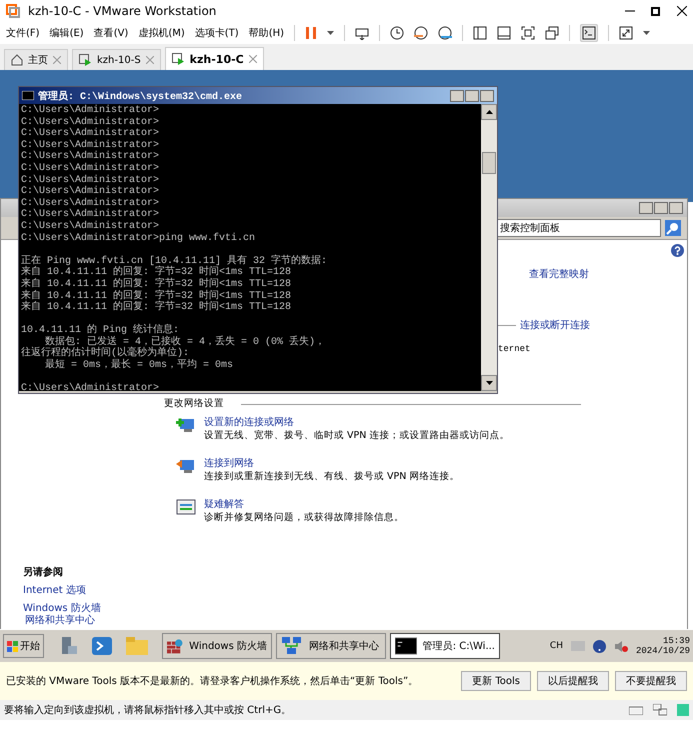 Image resolution: width=693 pixels, height=750 pixels. Describe the element at coordinates (504, 33) in the screenshot. I see `bottom-panel-icon` at that location.